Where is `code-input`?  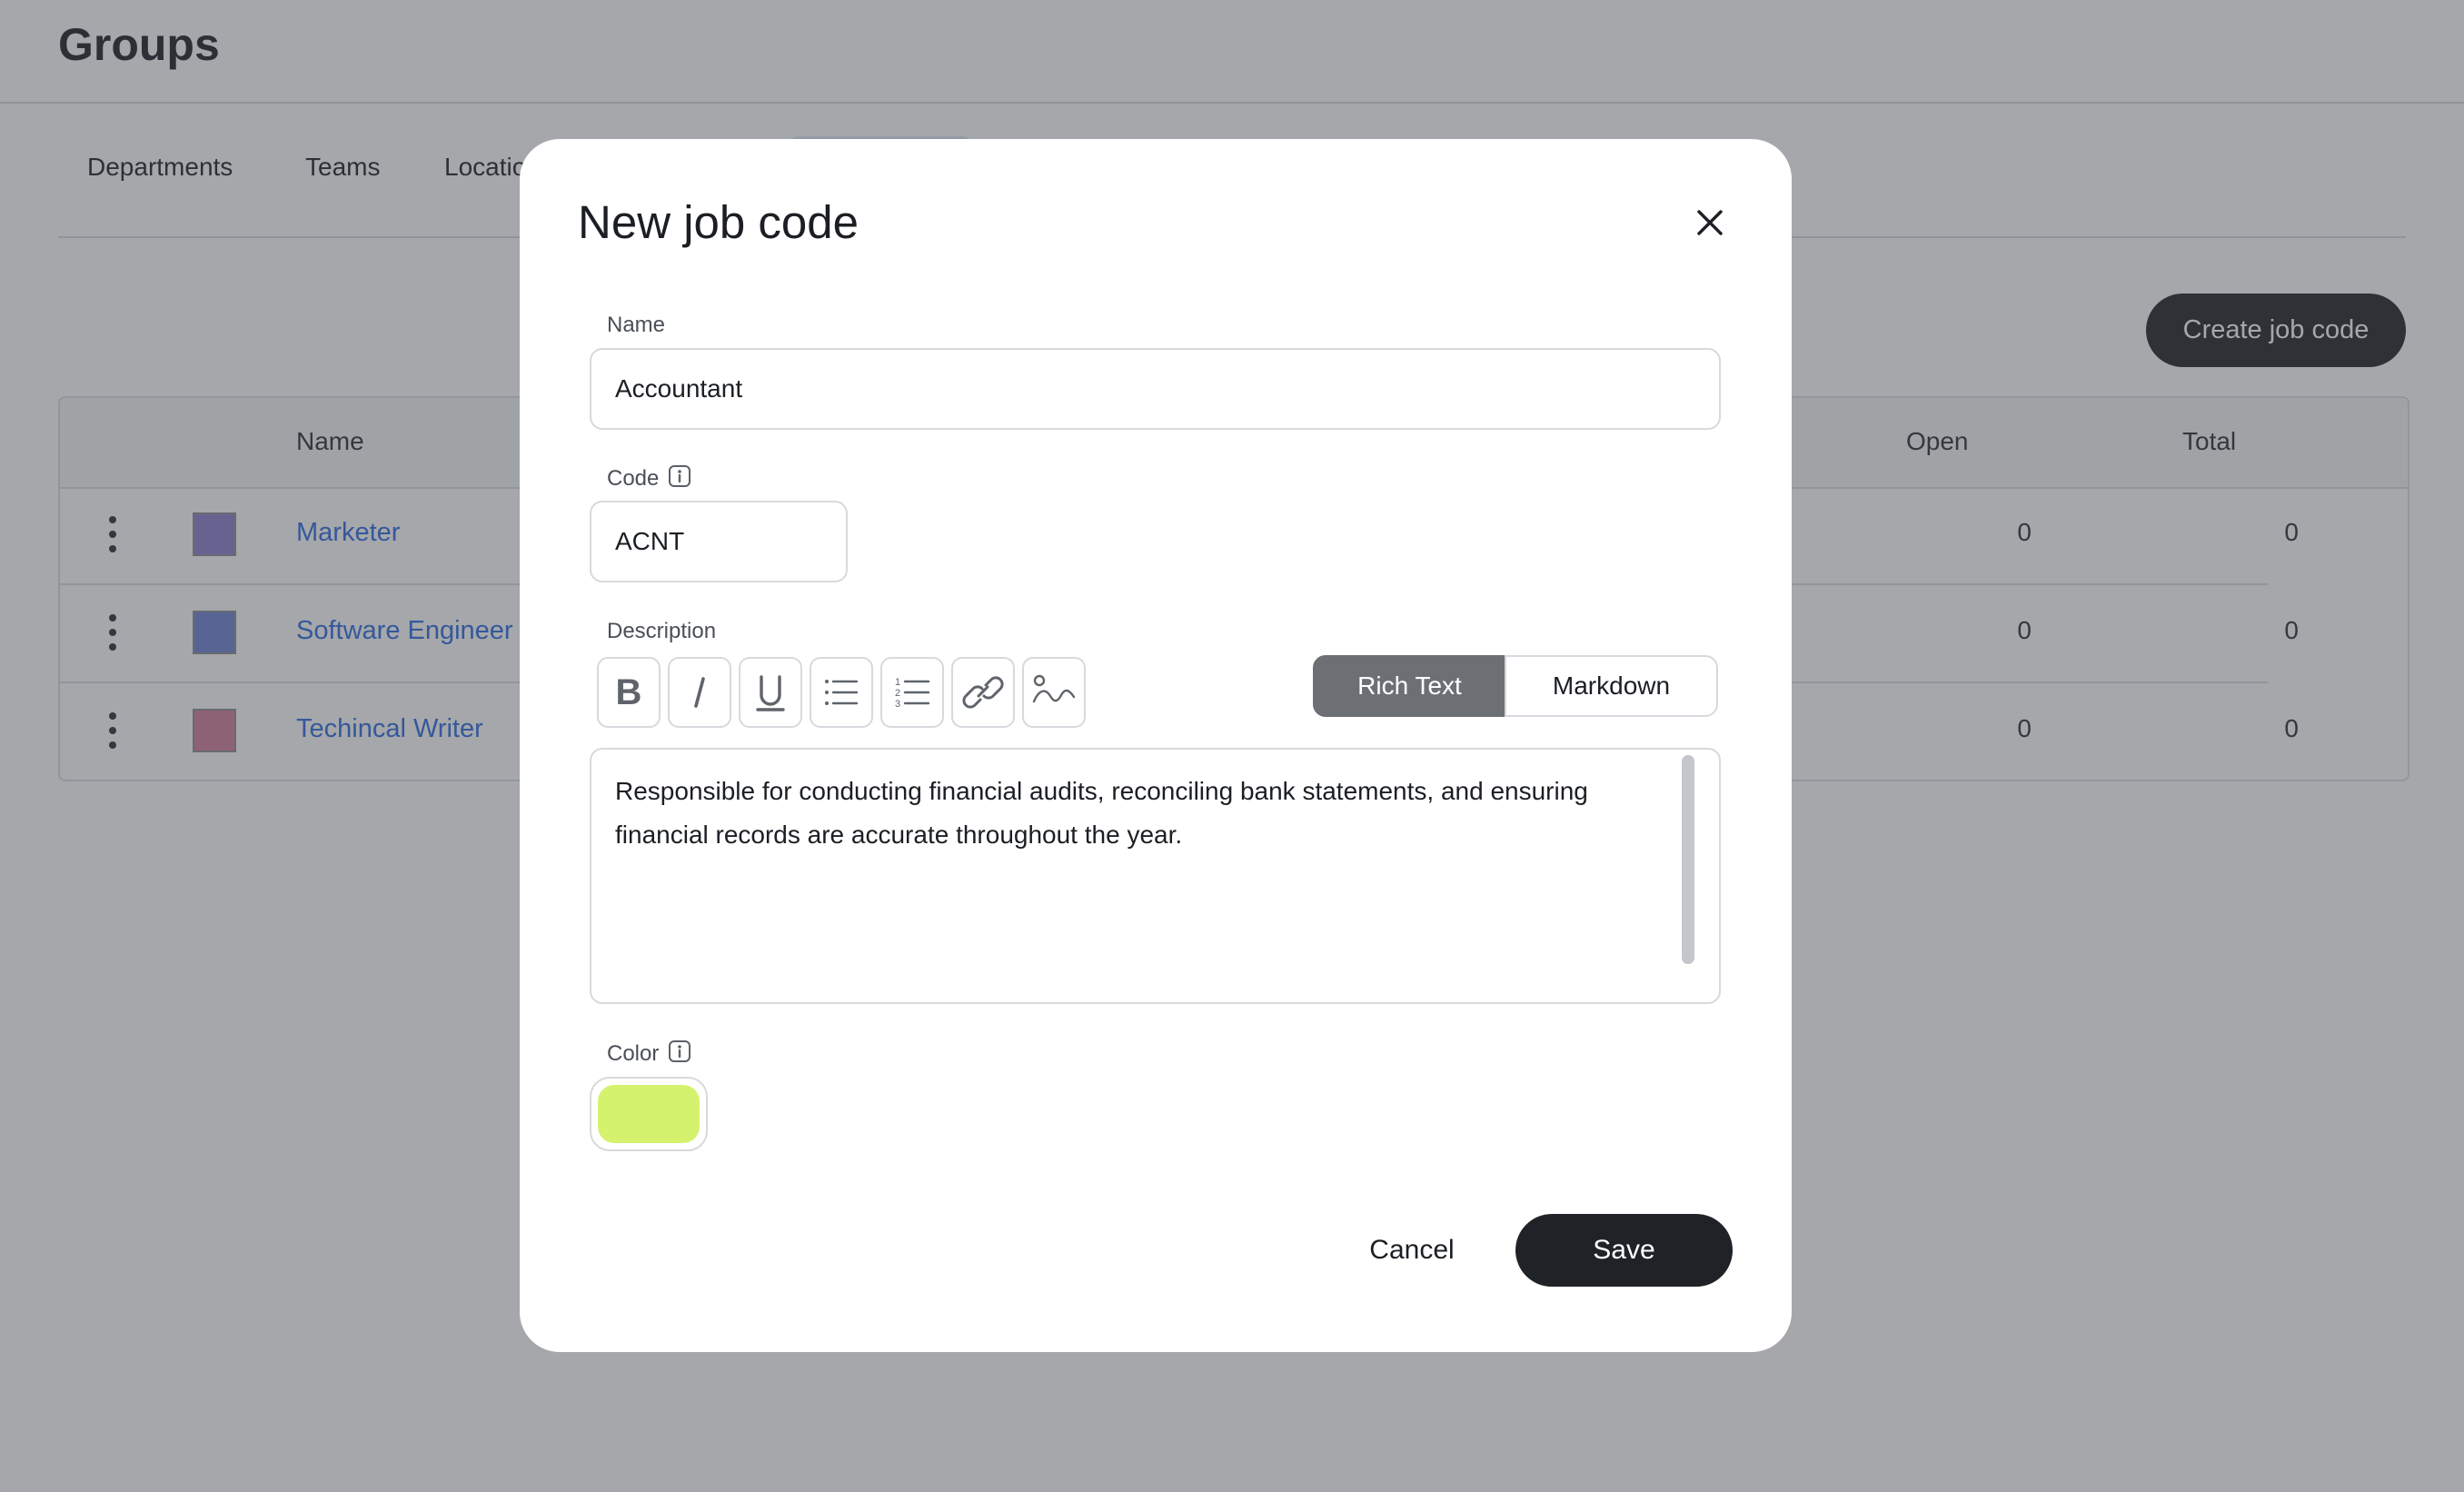 code-input is located at coordinates (719, 541).